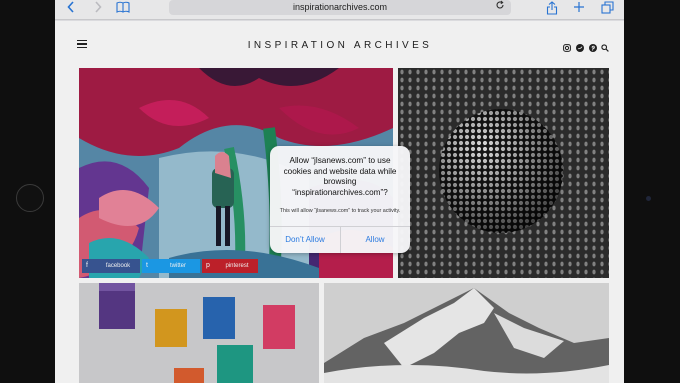  What do you see at coordinates (305, 240) in the screenshot?
I see `dont-allow-button: Don’t Allow` at bounding box center [305, 240].